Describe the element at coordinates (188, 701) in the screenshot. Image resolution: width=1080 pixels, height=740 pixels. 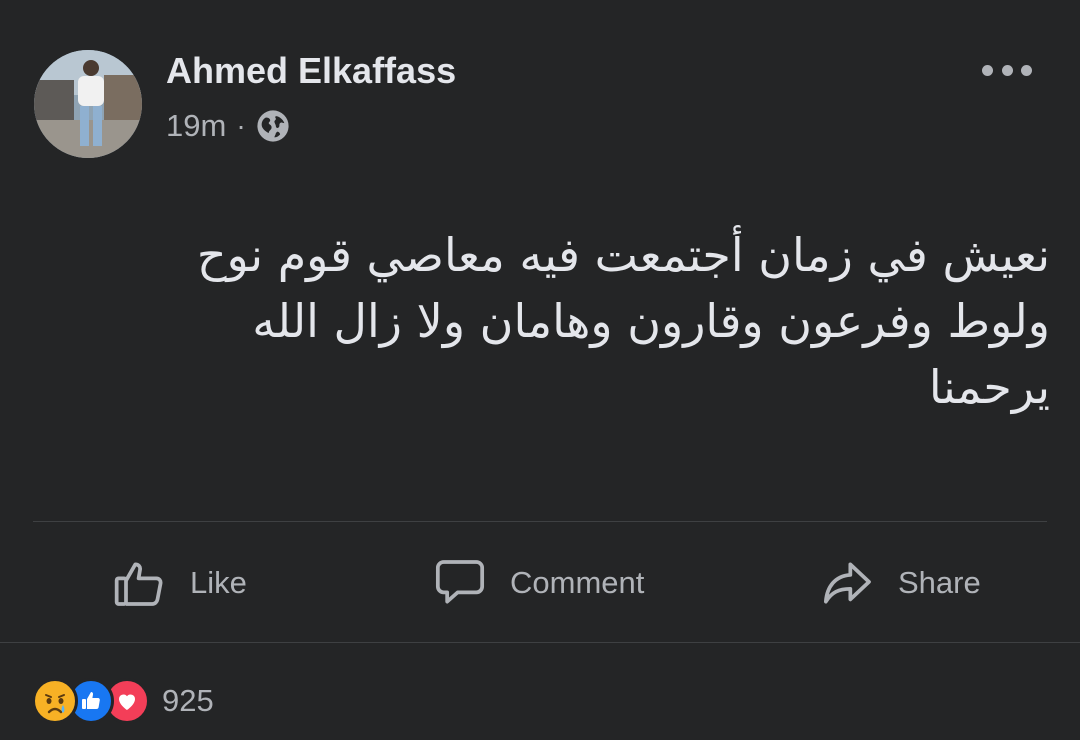
I see `reaction-count: 925` at that location.